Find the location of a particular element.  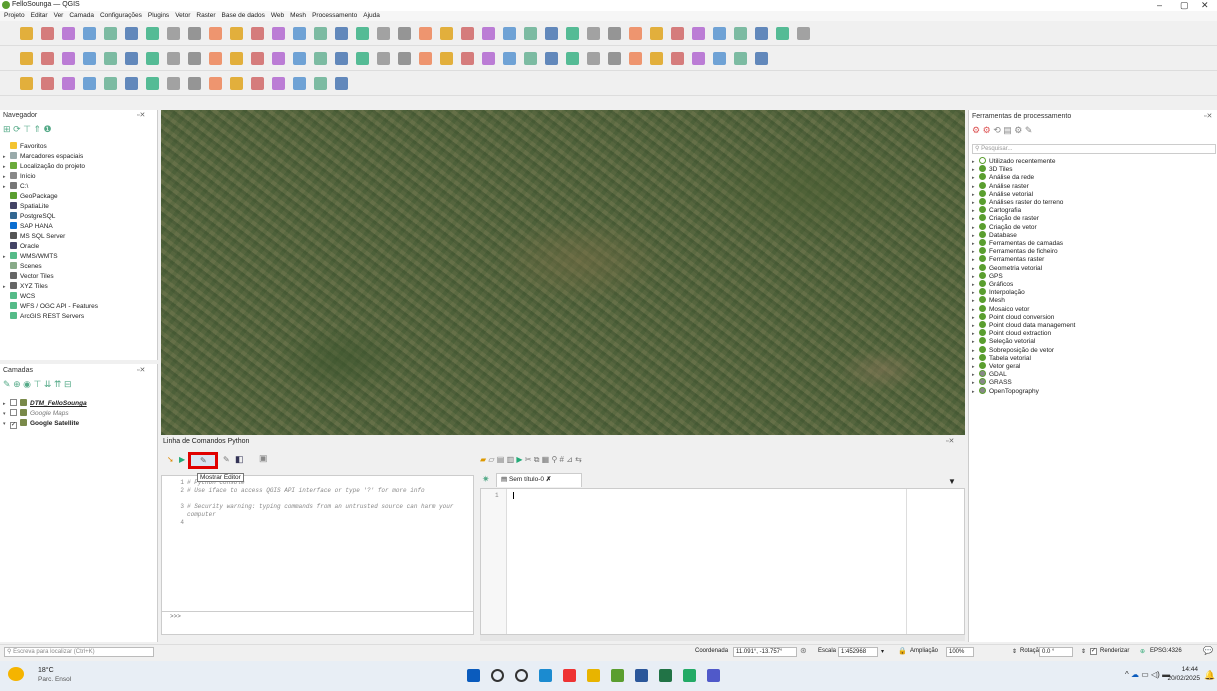

add-group-icon: ⊕ is located at coordinates (17, 384).